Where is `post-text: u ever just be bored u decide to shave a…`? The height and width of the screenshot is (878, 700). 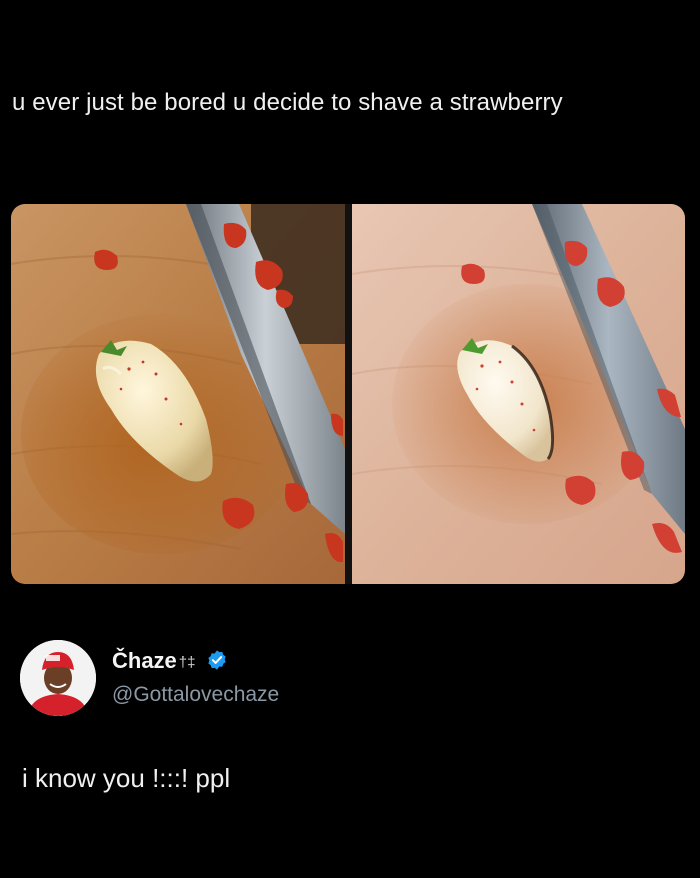
post-text: u ever just be bored u decide to shave a… is located at coordinates (287, 102).